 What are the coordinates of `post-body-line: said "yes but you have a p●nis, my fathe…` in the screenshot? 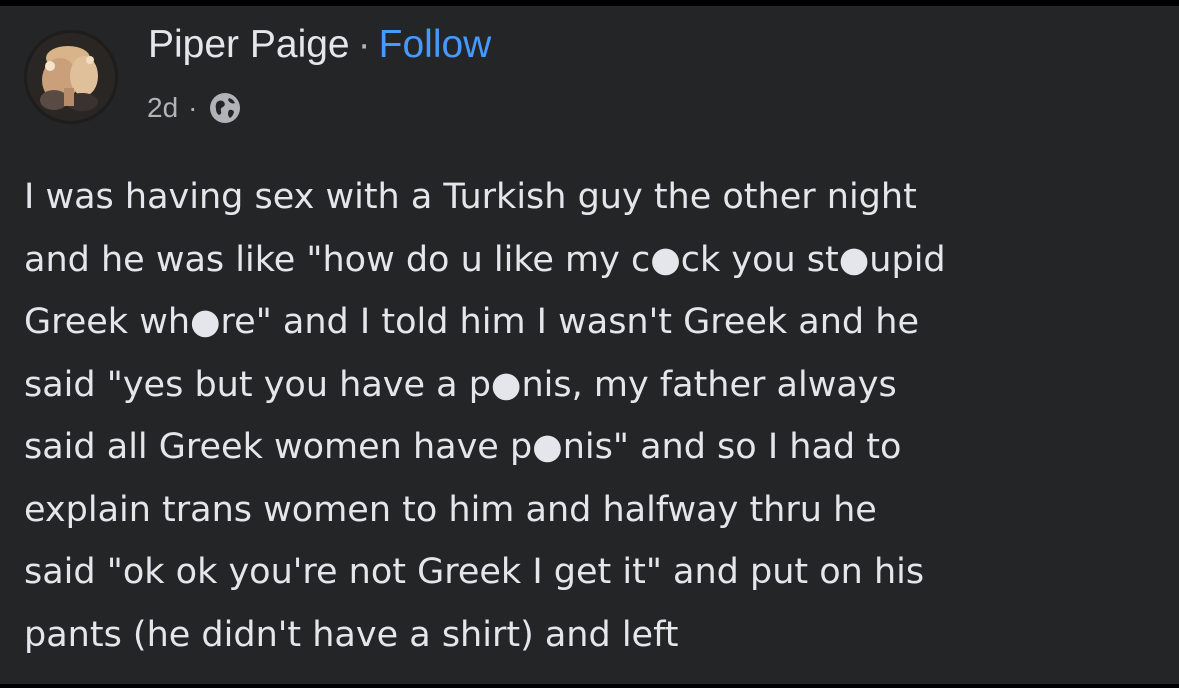 It's located at (460, 384).